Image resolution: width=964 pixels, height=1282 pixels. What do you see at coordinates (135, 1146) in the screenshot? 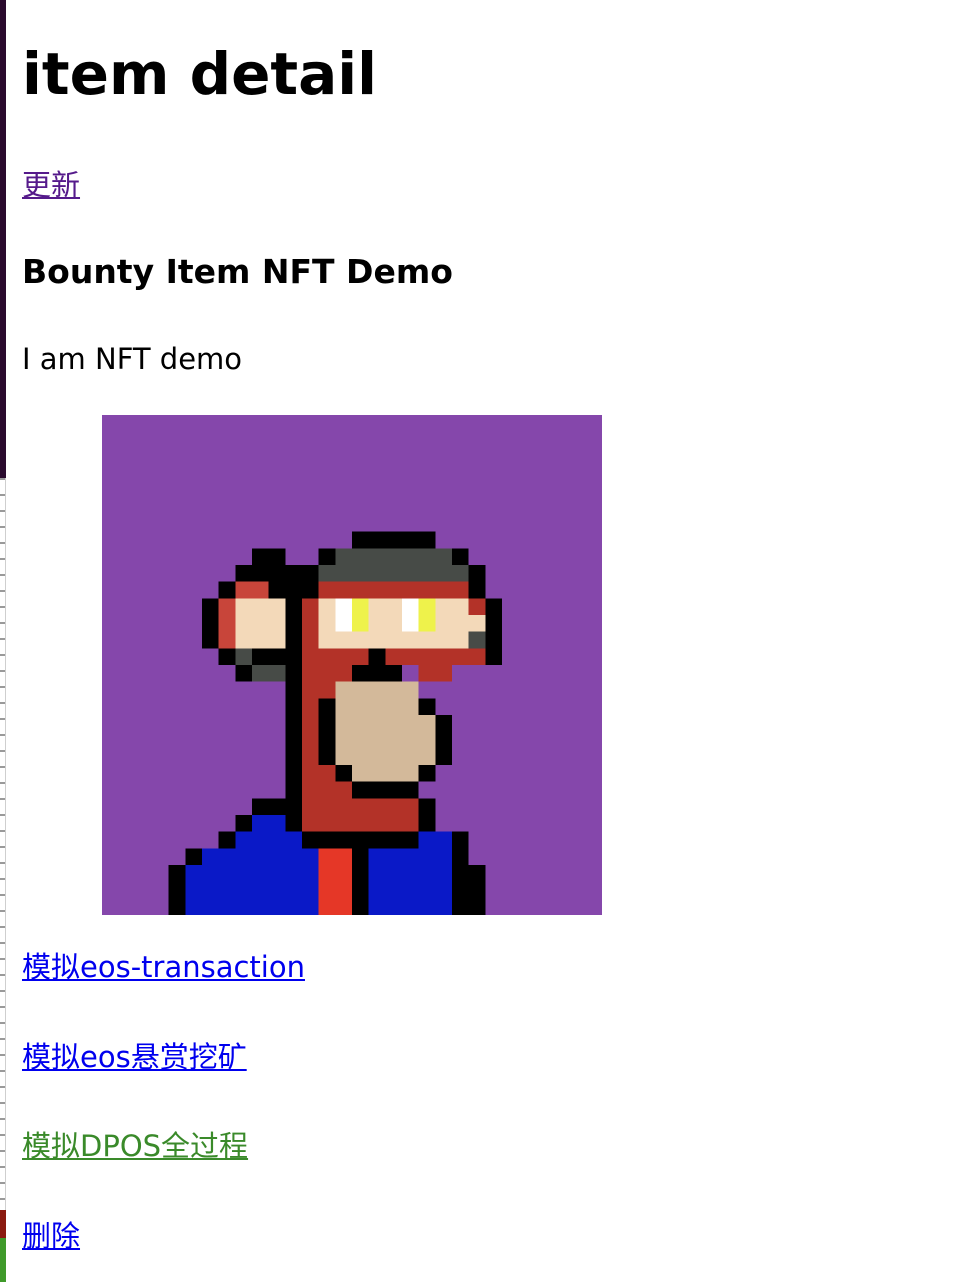
I see `simulate-dpos-process-link: 模拟DPOS全过程` at bounding box center [135, 1146].